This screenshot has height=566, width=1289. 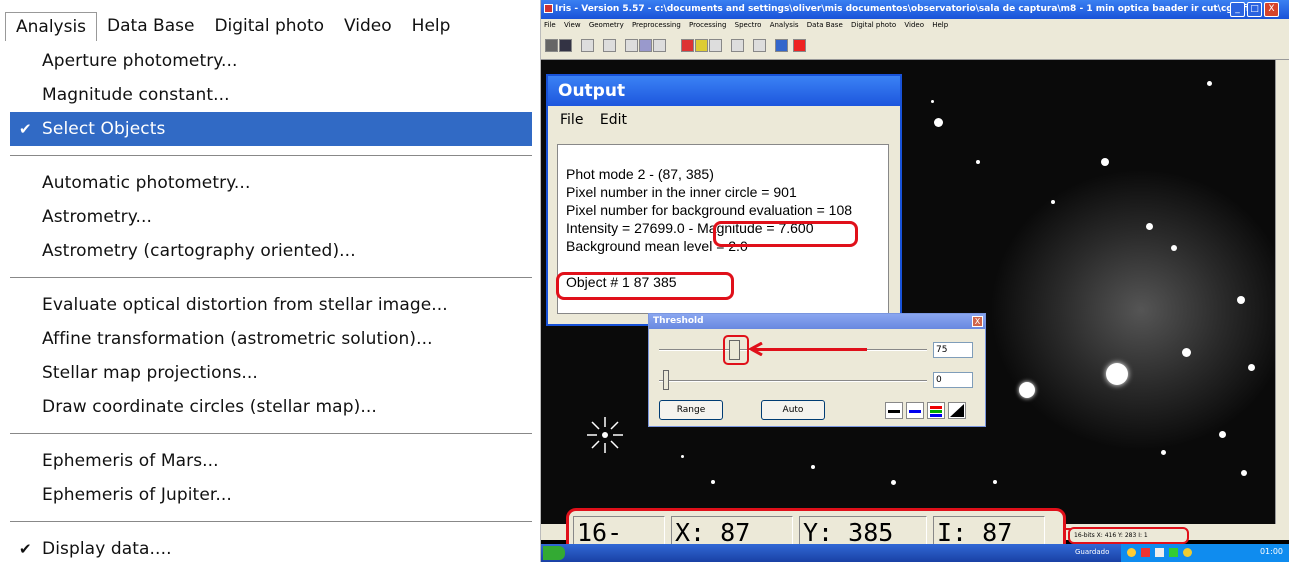 I want to click on high-threshold-input: 75, so click(x=953, y=350).